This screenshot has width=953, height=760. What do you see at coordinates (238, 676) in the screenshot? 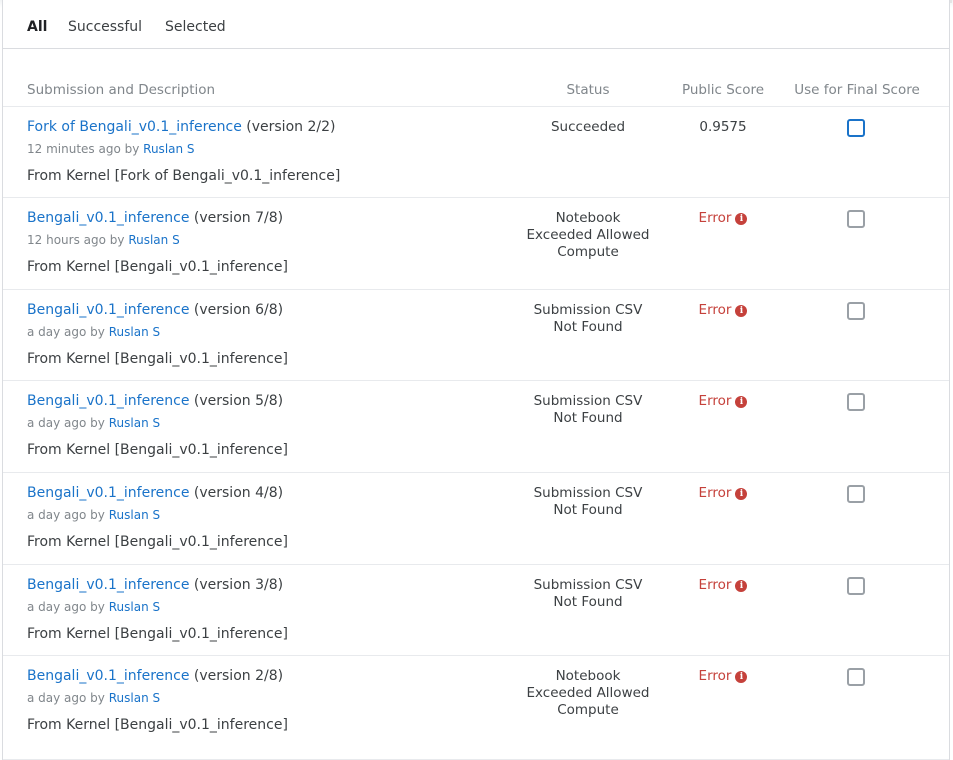
I see `version-label: (version 2/8)` at bounding box center [238, 676].